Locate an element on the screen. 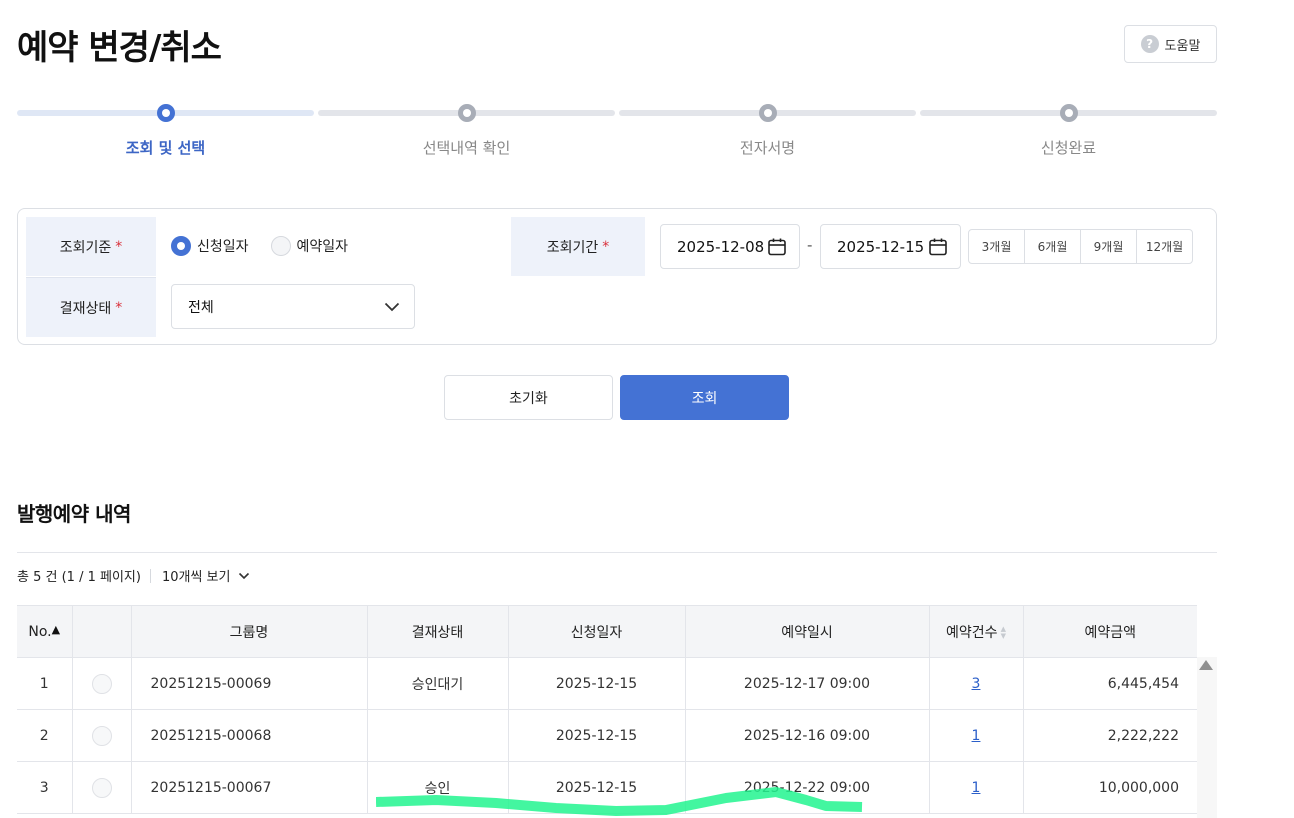 The width and height of the screenshot is (1294, 818). cell-no: 2 is located at coordinates (45, 735).